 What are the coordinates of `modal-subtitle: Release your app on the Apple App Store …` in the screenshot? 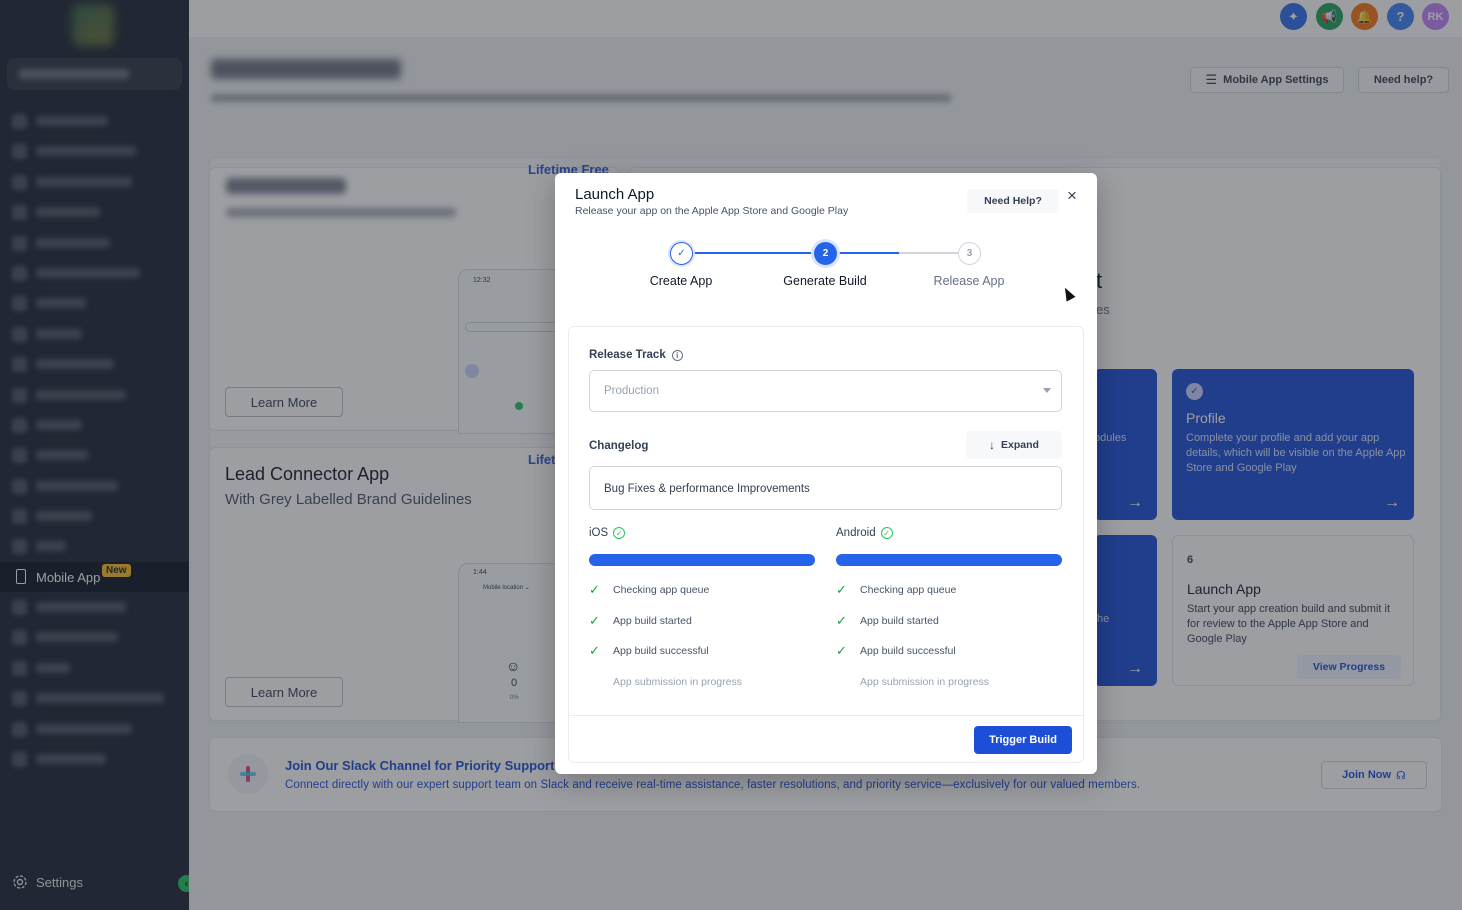 It's located at (712, 211).